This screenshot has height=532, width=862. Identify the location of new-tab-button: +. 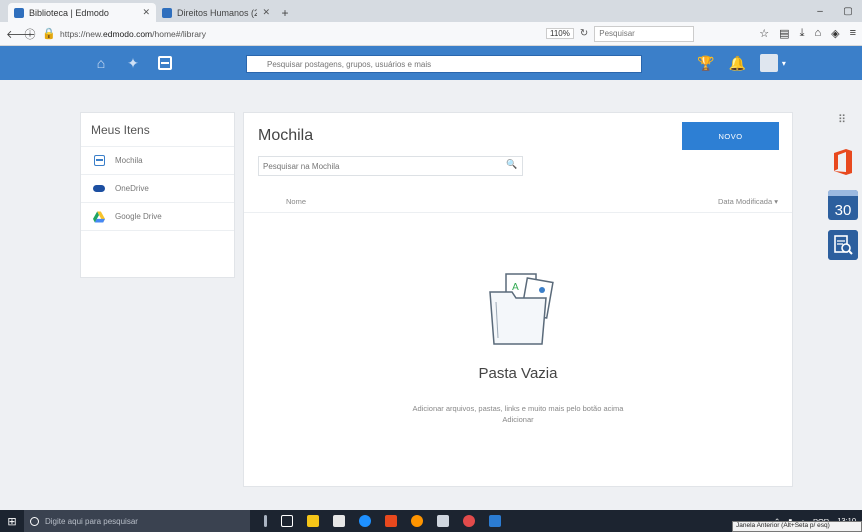
(285, 12).